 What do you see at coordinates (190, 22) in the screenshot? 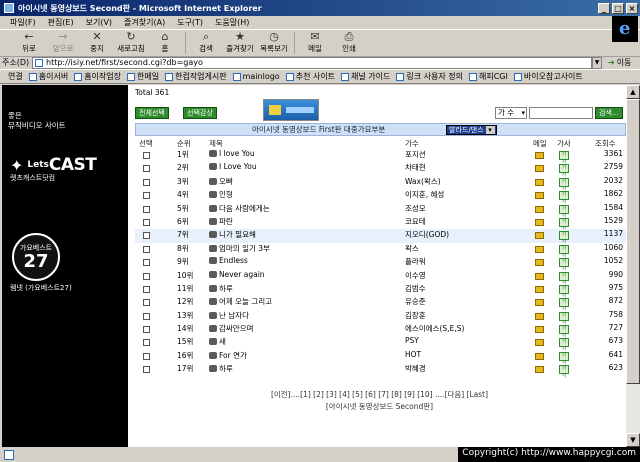
I see `menu-tools: 도구(T)` at bounding box center [190, 22].